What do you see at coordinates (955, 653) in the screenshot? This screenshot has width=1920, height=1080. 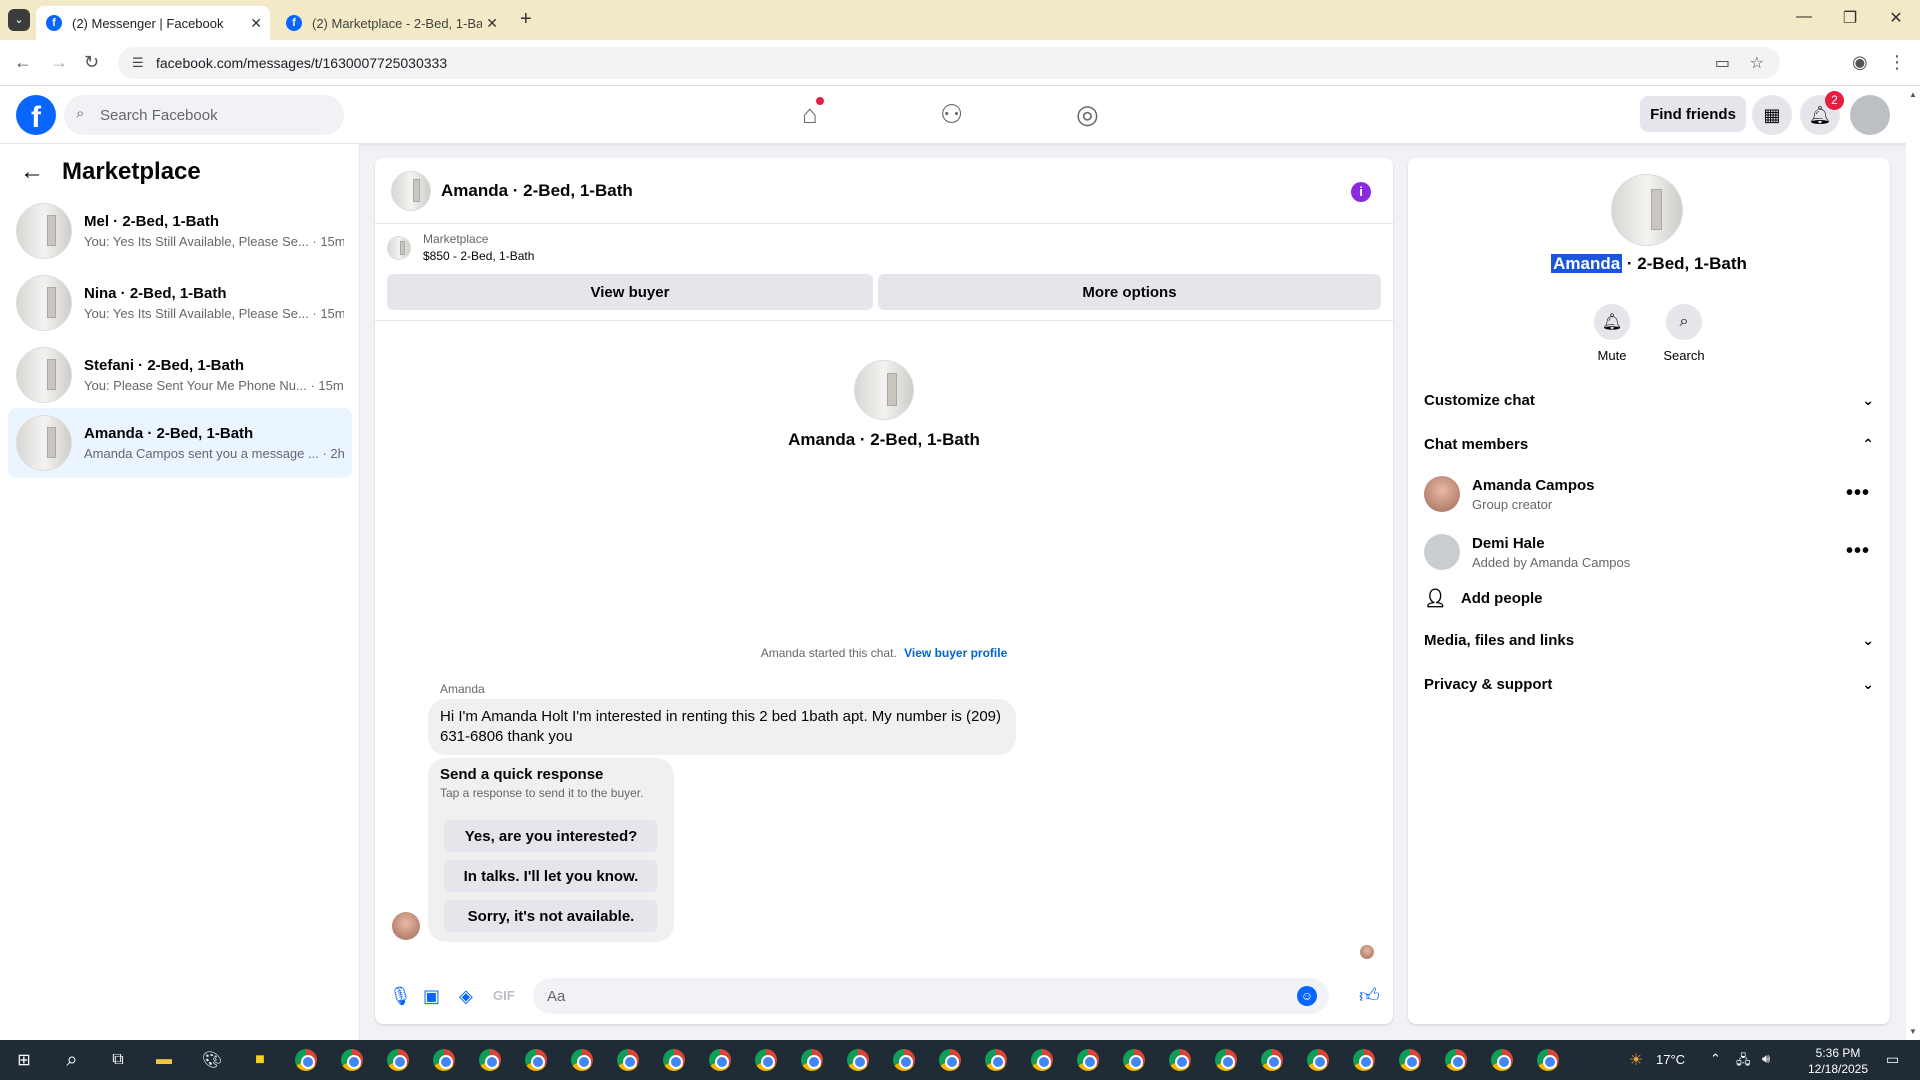 I see `view-buyer-profile-link: View buyer profile` at bounding box center [955, 653].